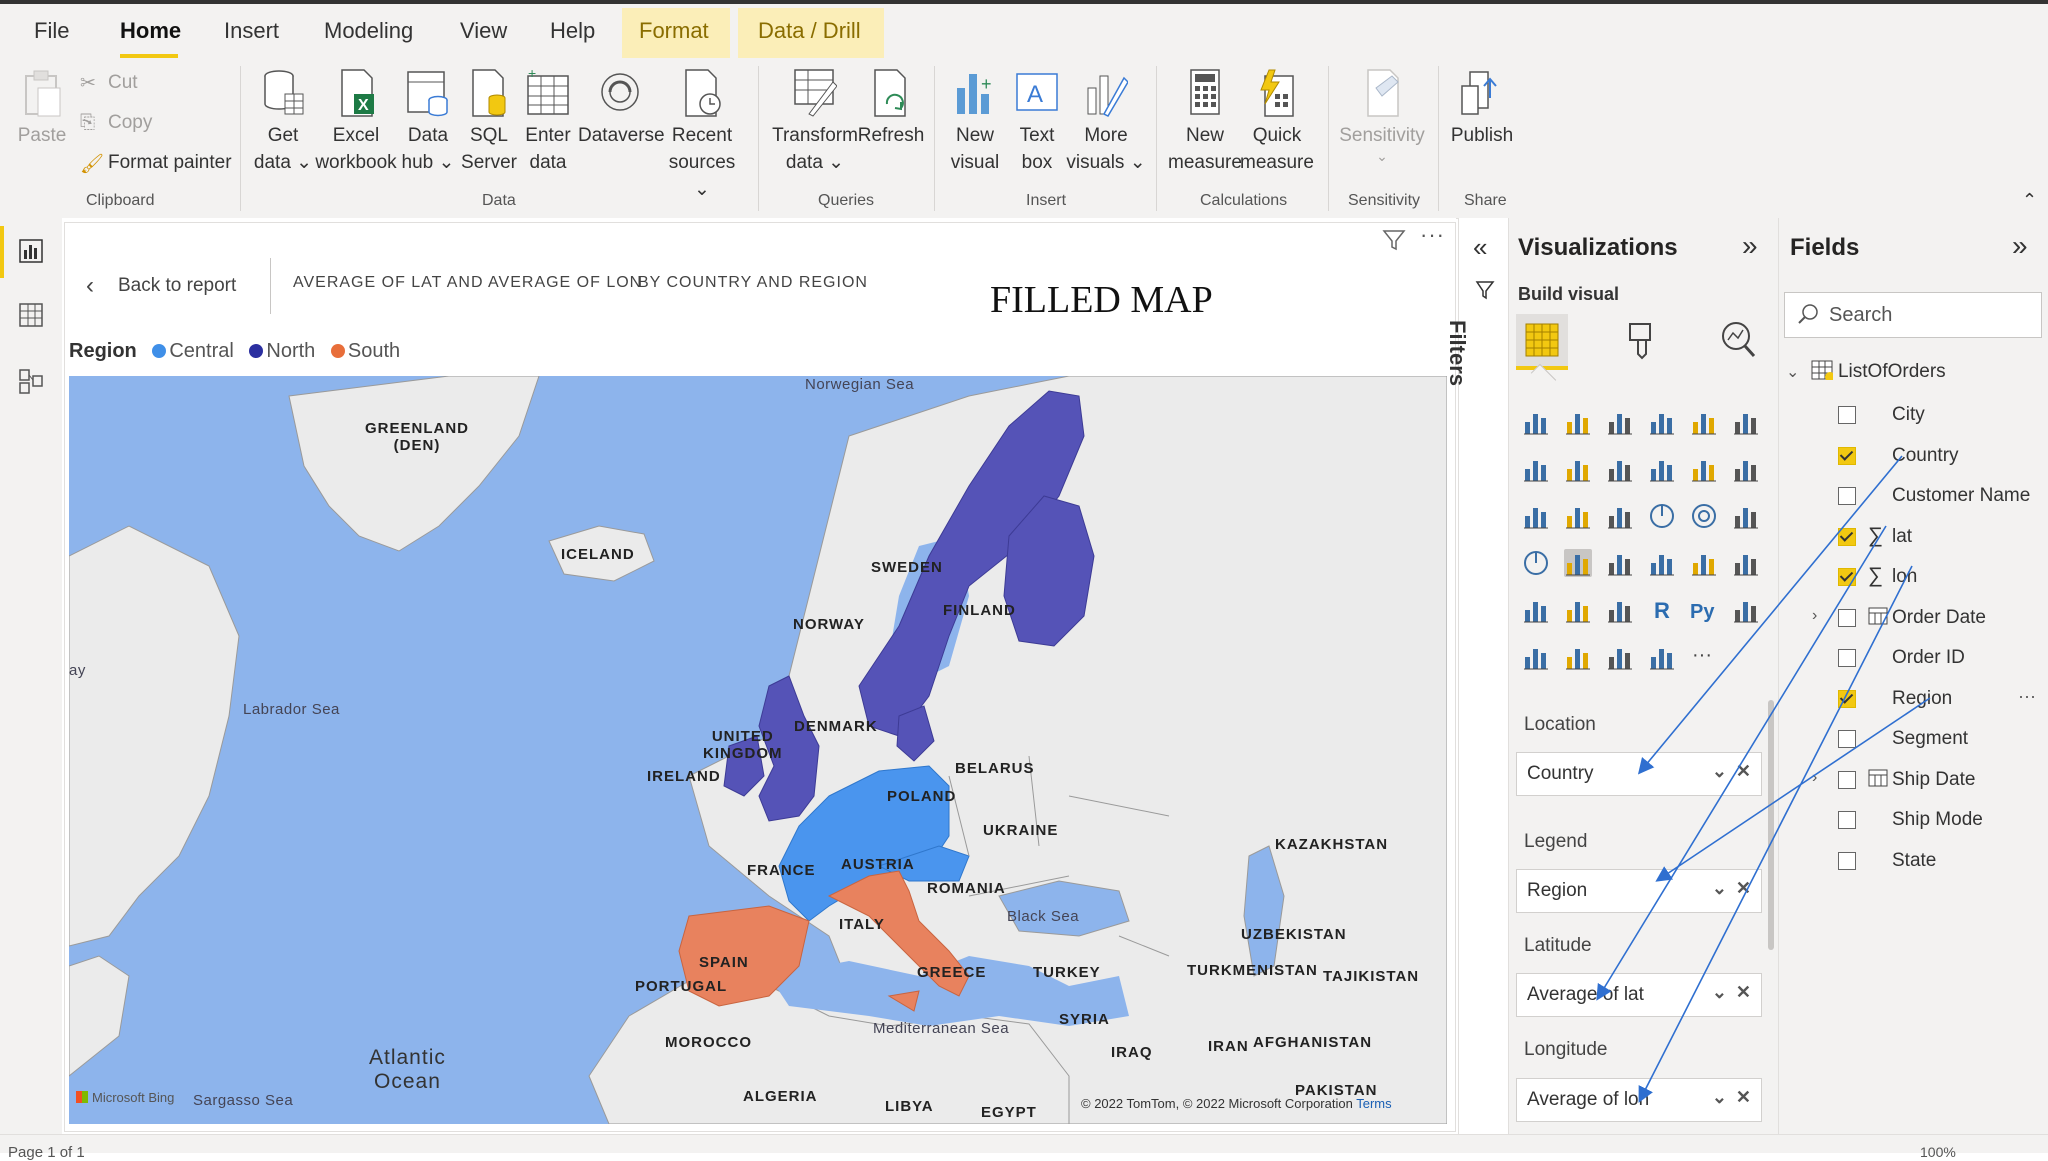 This screenshot has width=2048, height=1161. Describe the element at coordinates (1639, 891) in the screenshot. I see `legend-well: Region ⌄ ✕` at that location.